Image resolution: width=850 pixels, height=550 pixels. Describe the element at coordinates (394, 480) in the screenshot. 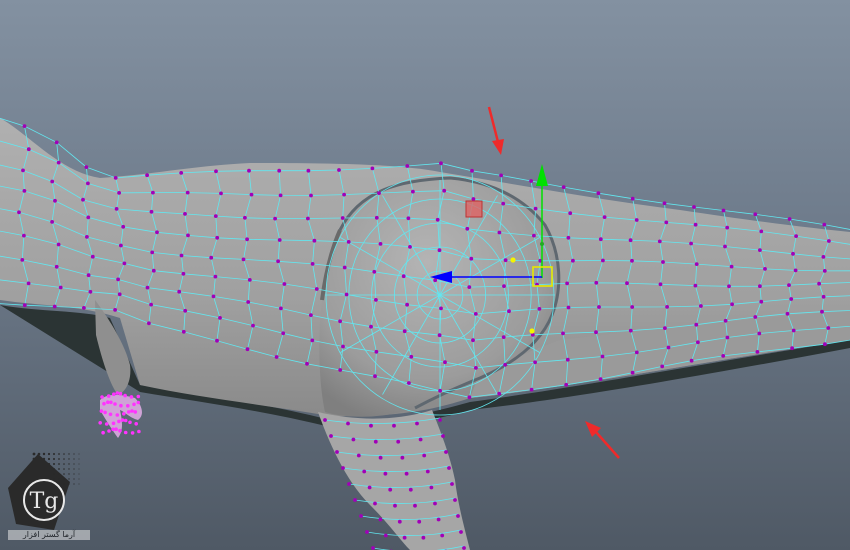

I see `dinosaur-leg` at that location.